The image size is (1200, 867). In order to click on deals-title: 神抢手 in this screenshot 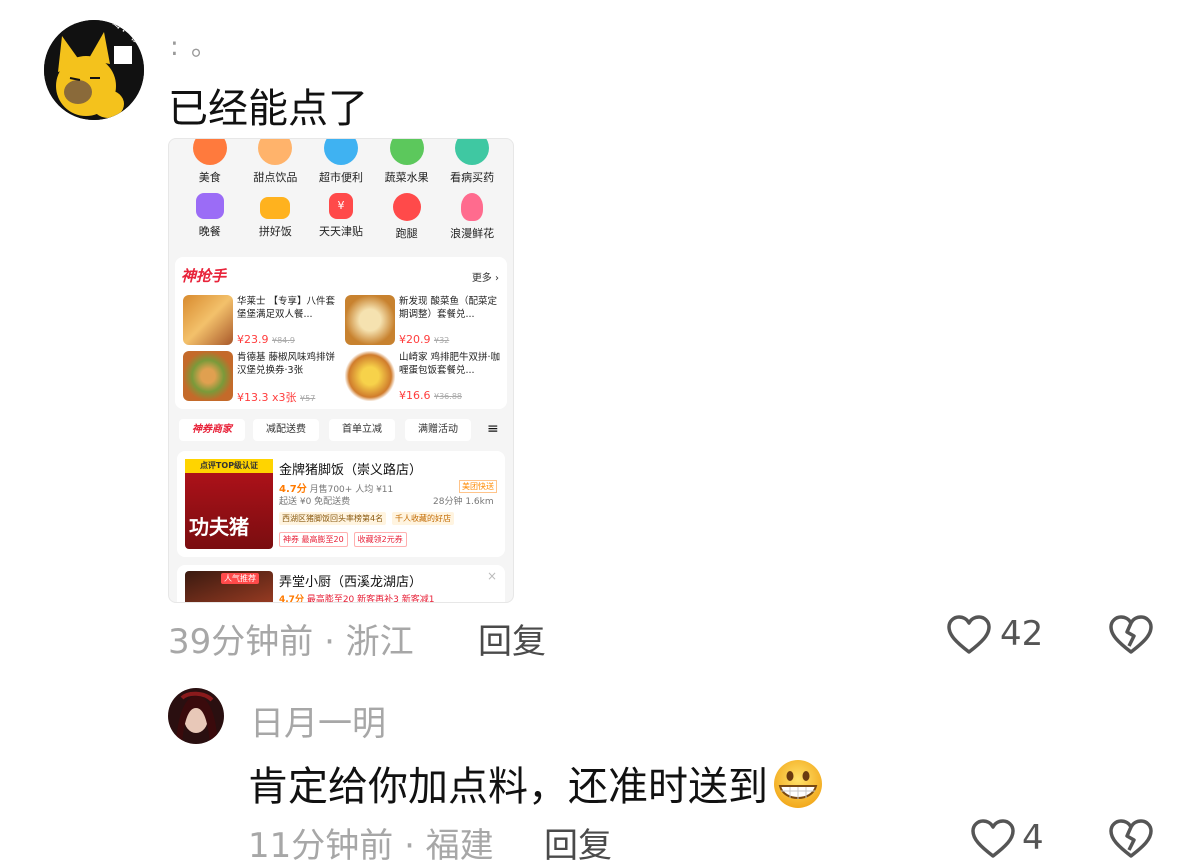, I will do `click(204, 276)`.